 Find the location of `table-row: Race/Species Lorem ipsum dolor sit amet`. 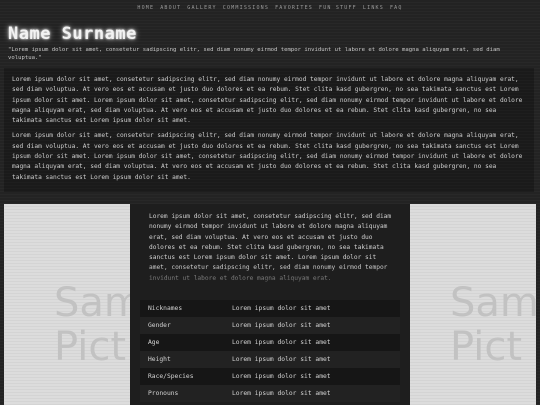

table-row: Race/Species Lorem ipsum dolor sit amet is located at coordinates (270, 376).